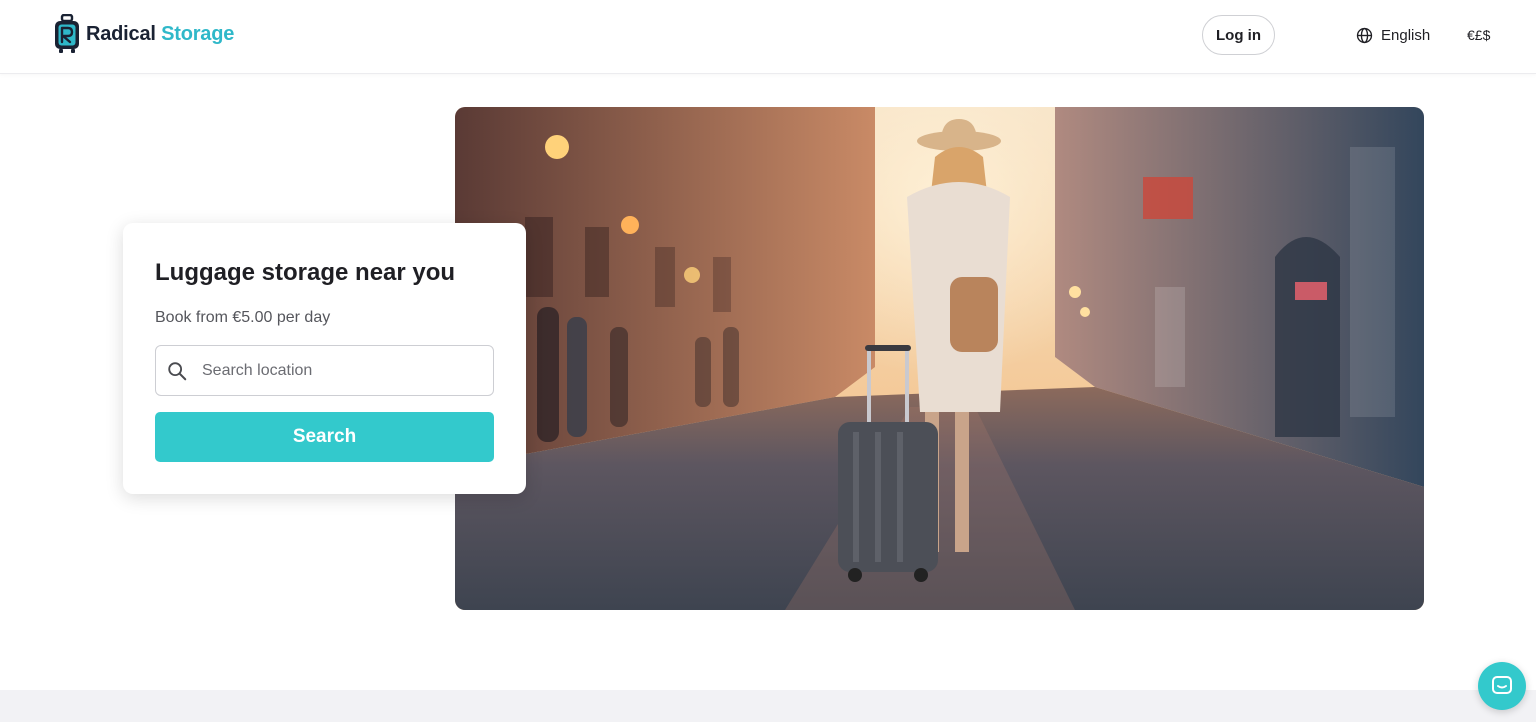  I want to click on search-field, so click(324, 370).